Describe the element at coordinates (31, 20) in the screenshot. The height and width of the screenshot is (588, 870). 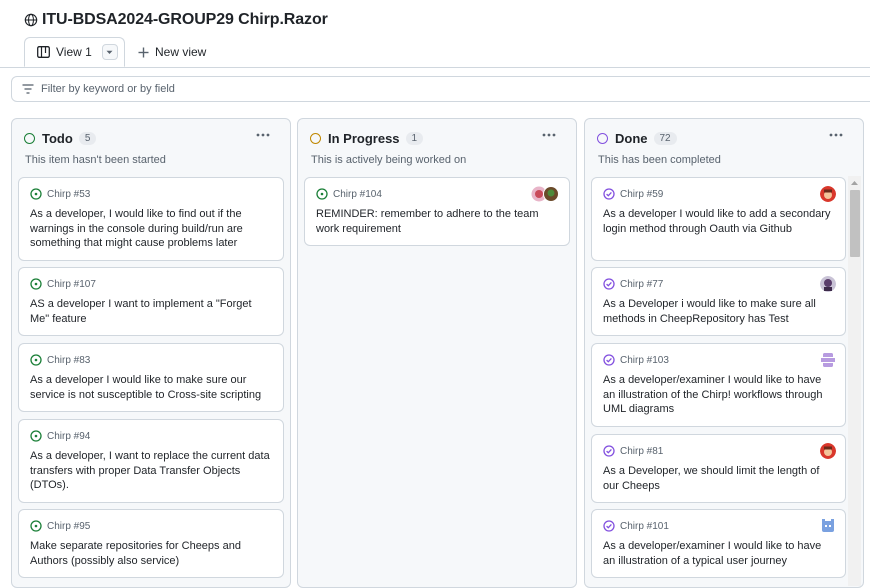
I see `globe-icon` at that location.